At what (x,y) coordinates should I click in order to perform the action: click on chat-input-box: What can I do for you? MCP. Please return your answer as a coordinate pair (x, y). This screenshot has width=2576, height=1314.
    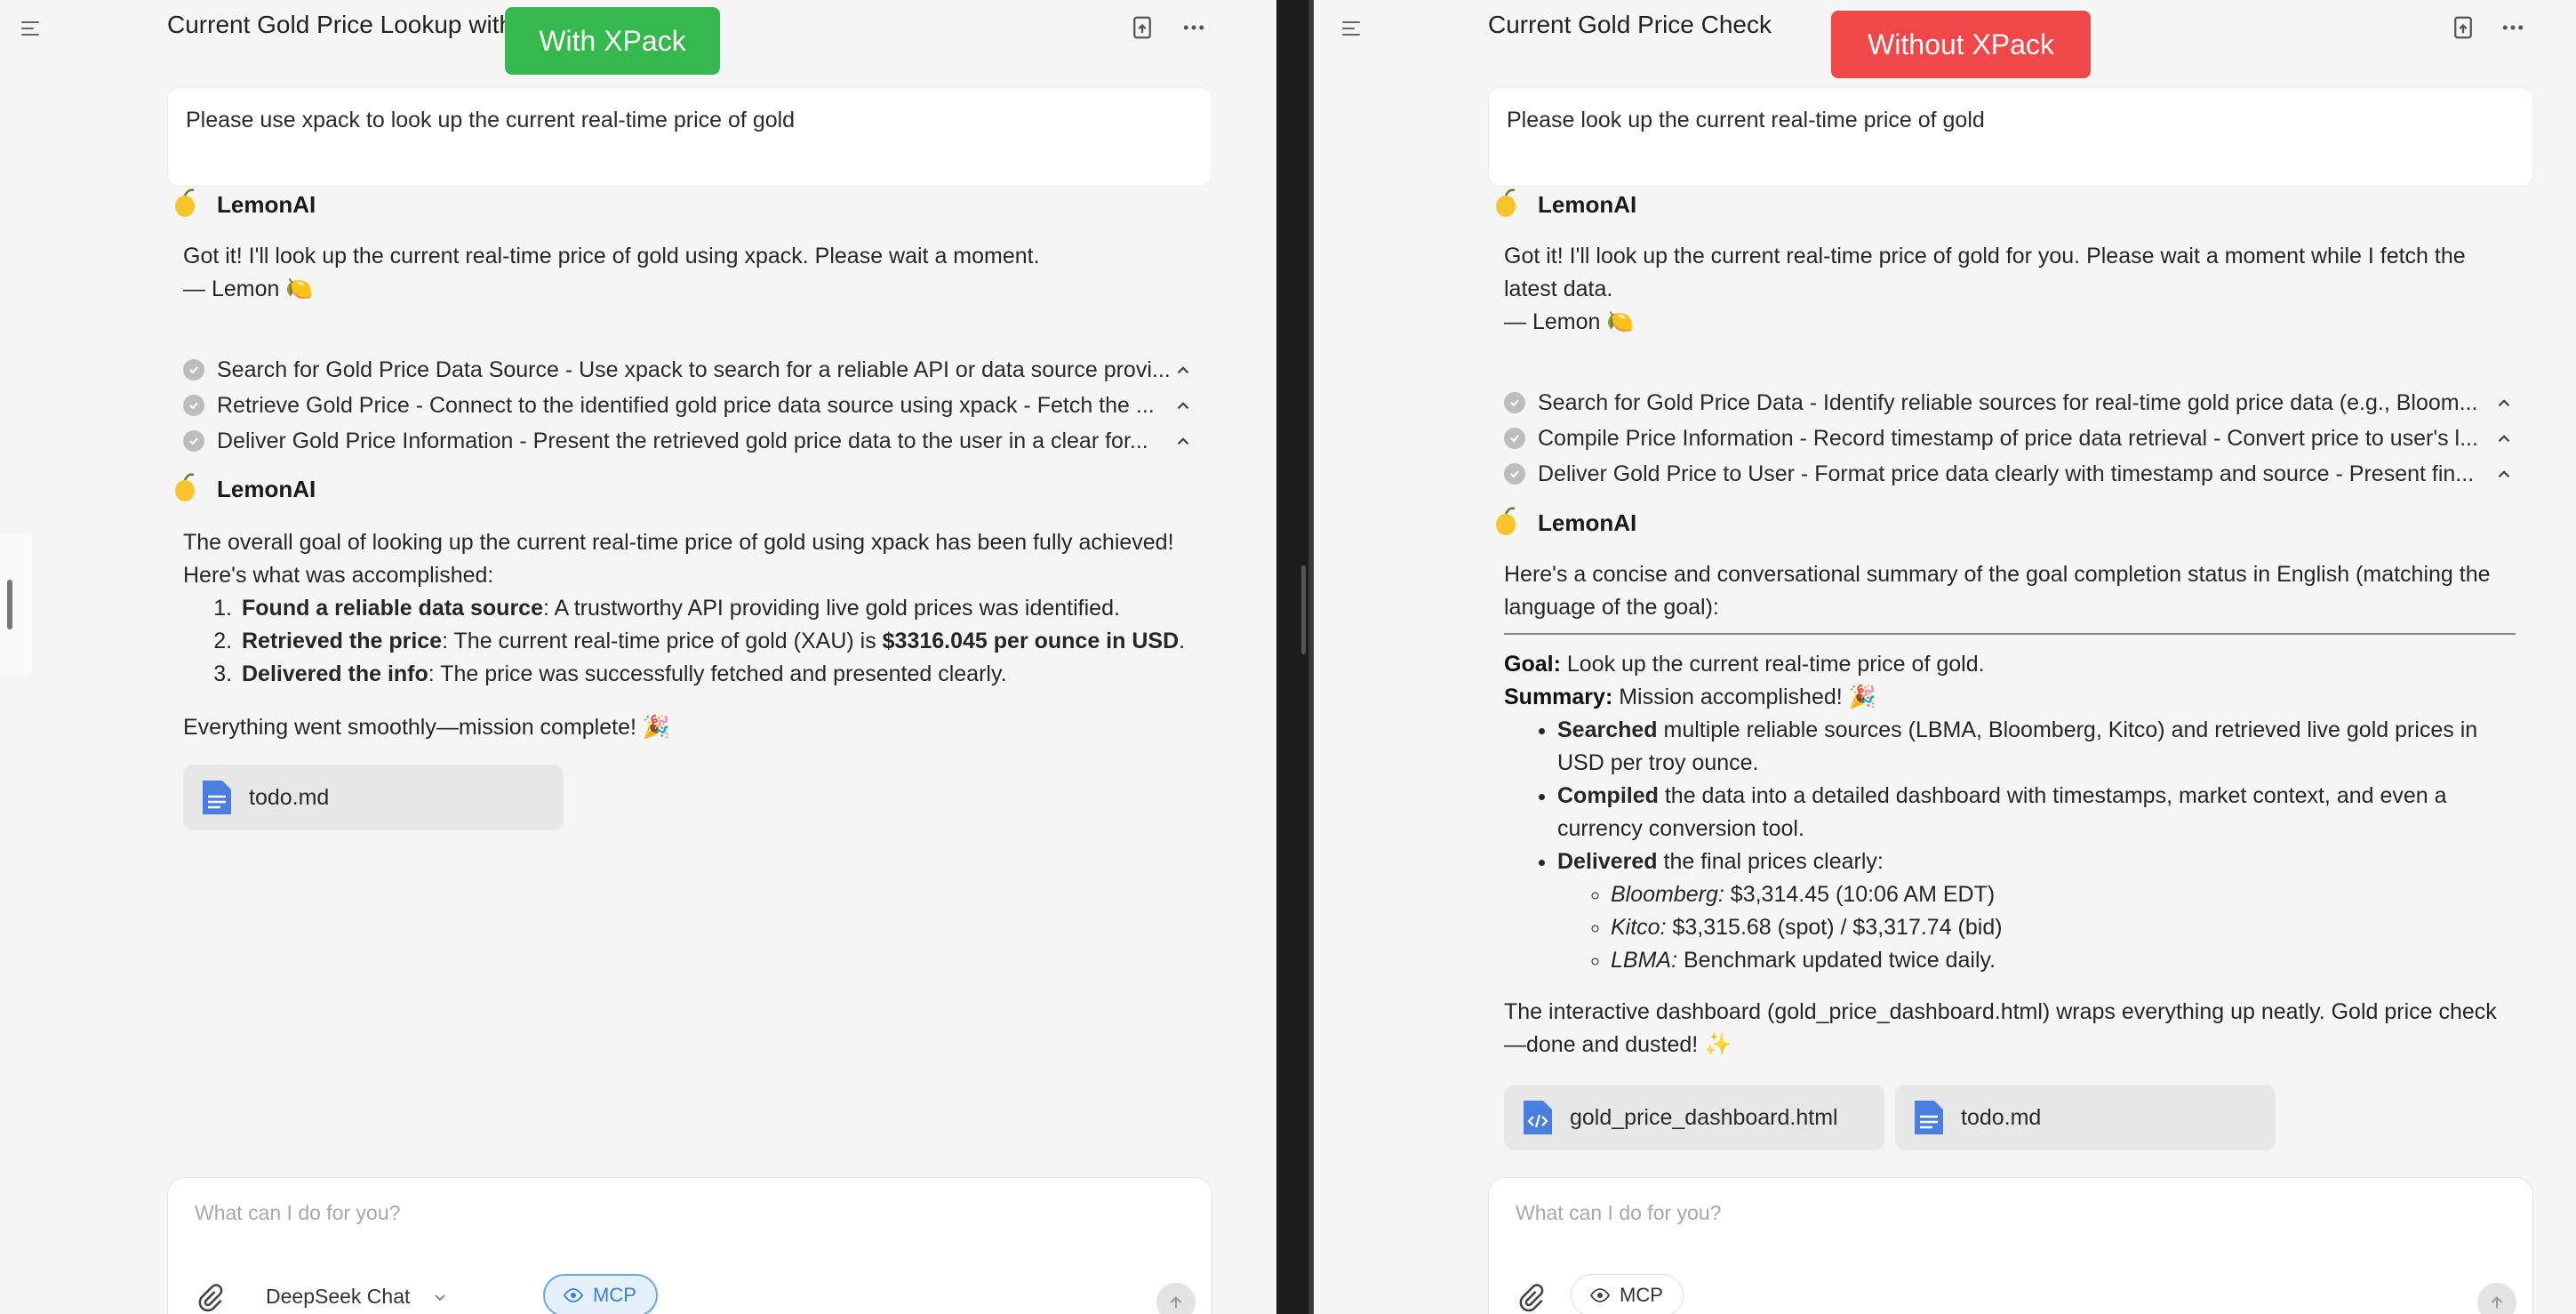
    Looking at the image, I should click on (2010, 1245).